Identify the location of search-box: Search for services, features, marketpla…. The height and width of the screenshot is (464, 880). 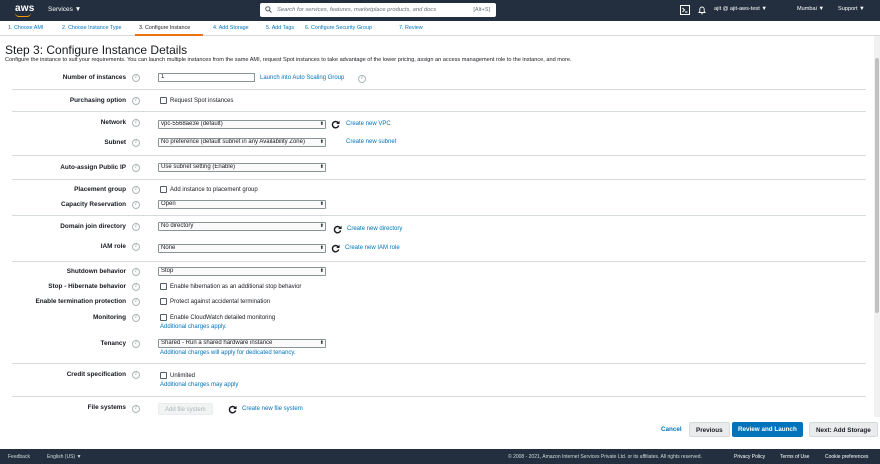
(378, 10).